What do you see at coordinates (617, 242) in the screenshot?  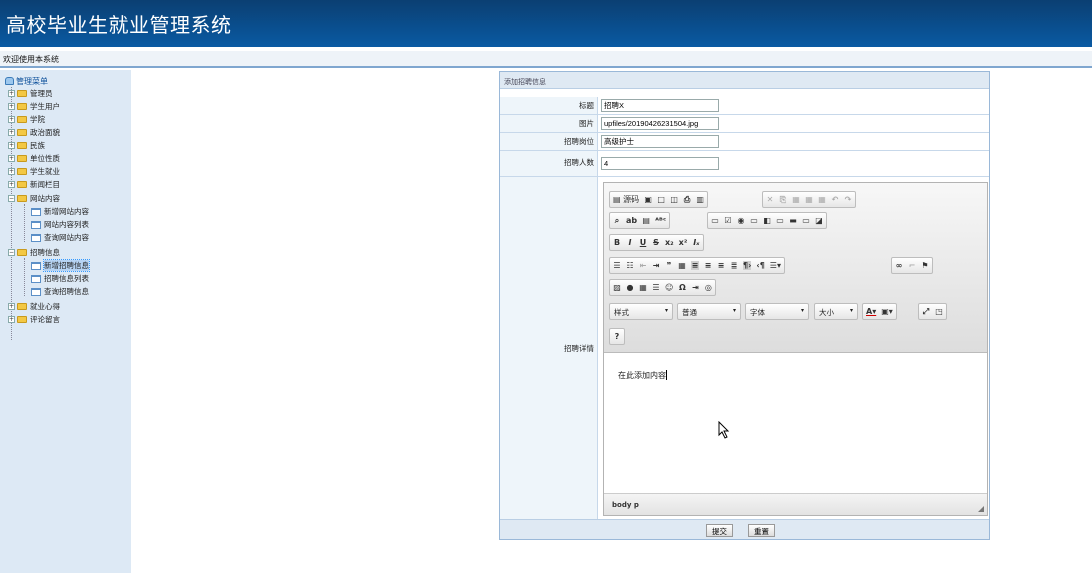 I see `bold-icon: B` at bounding box center [617, 242].